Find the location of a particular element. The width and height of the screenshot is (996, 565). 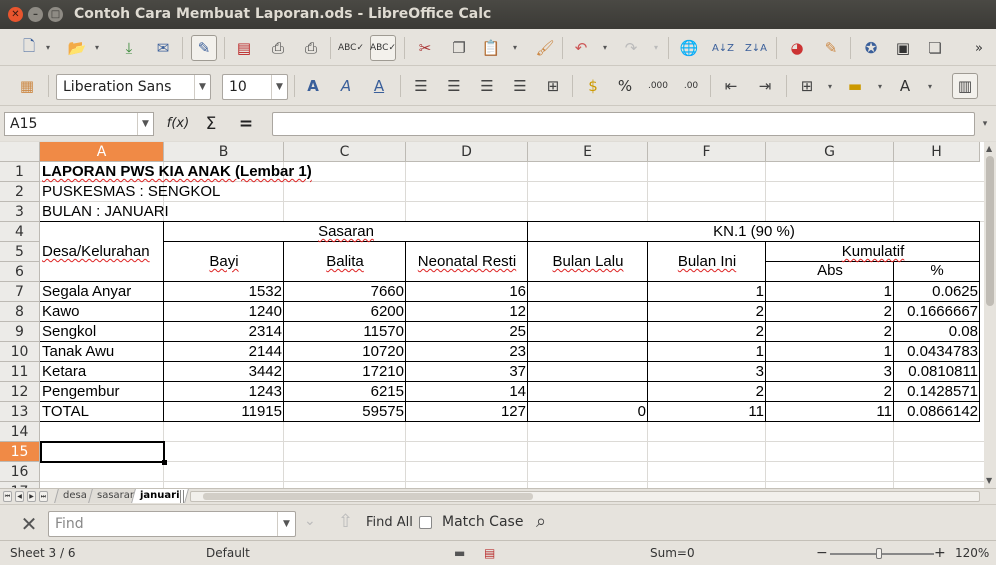

edit-mode-icon: ✎ is located at coordinates (204, 48).